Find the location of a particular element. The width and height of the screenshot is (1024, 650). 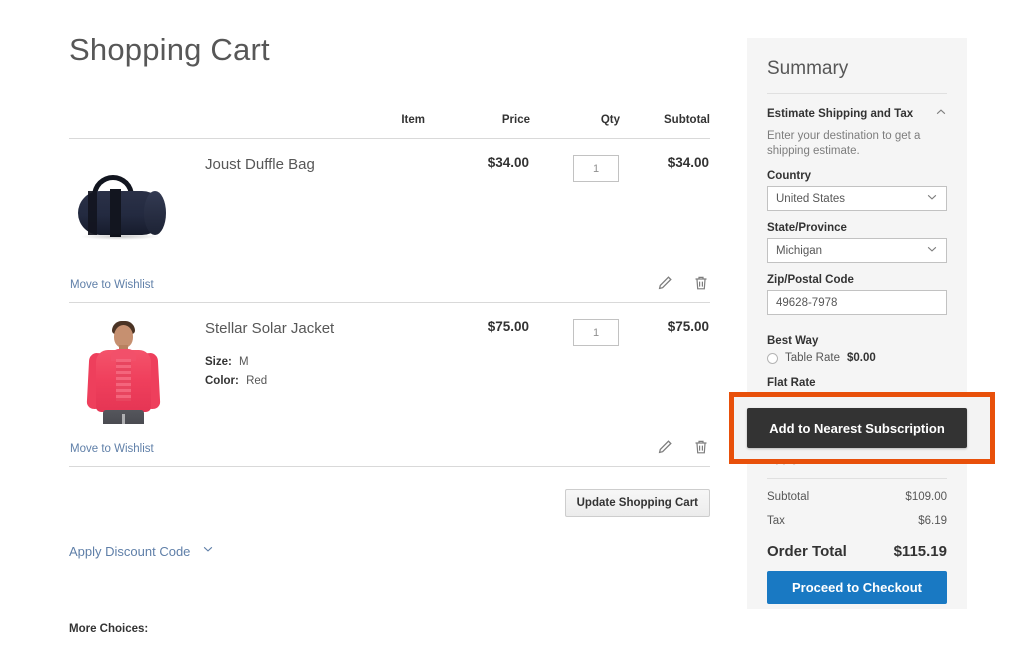

product-options-list: Size: M Color: Red is located at coordinates (314, 372).